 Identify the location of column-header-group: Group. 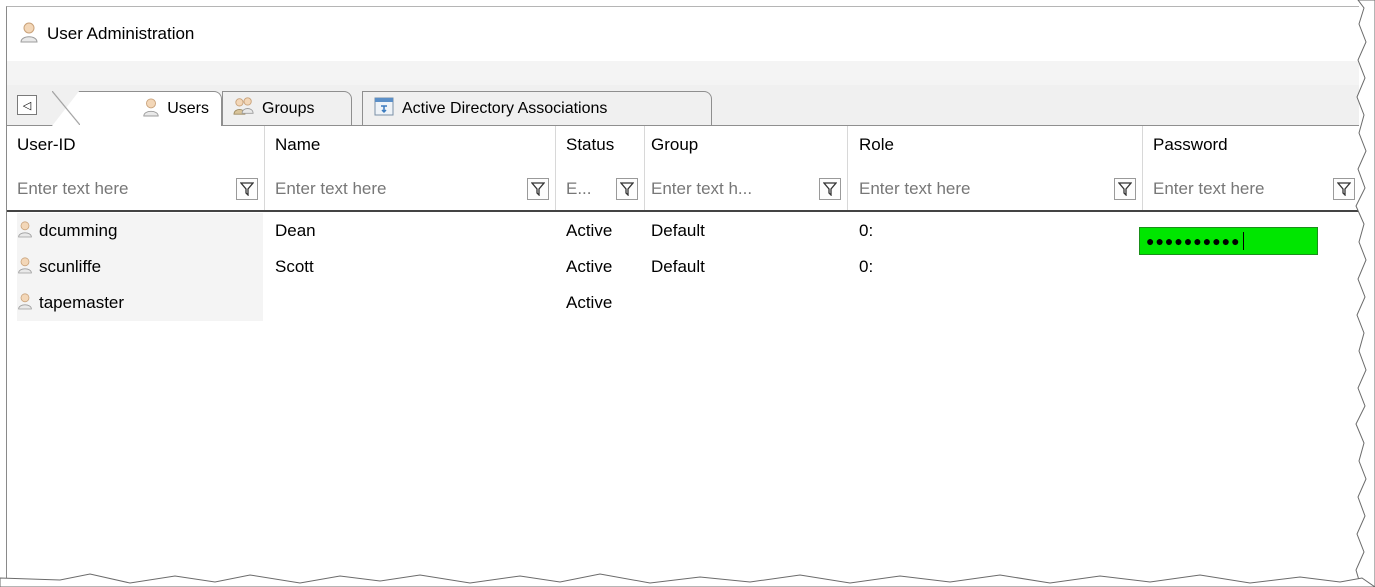
(674, 145).